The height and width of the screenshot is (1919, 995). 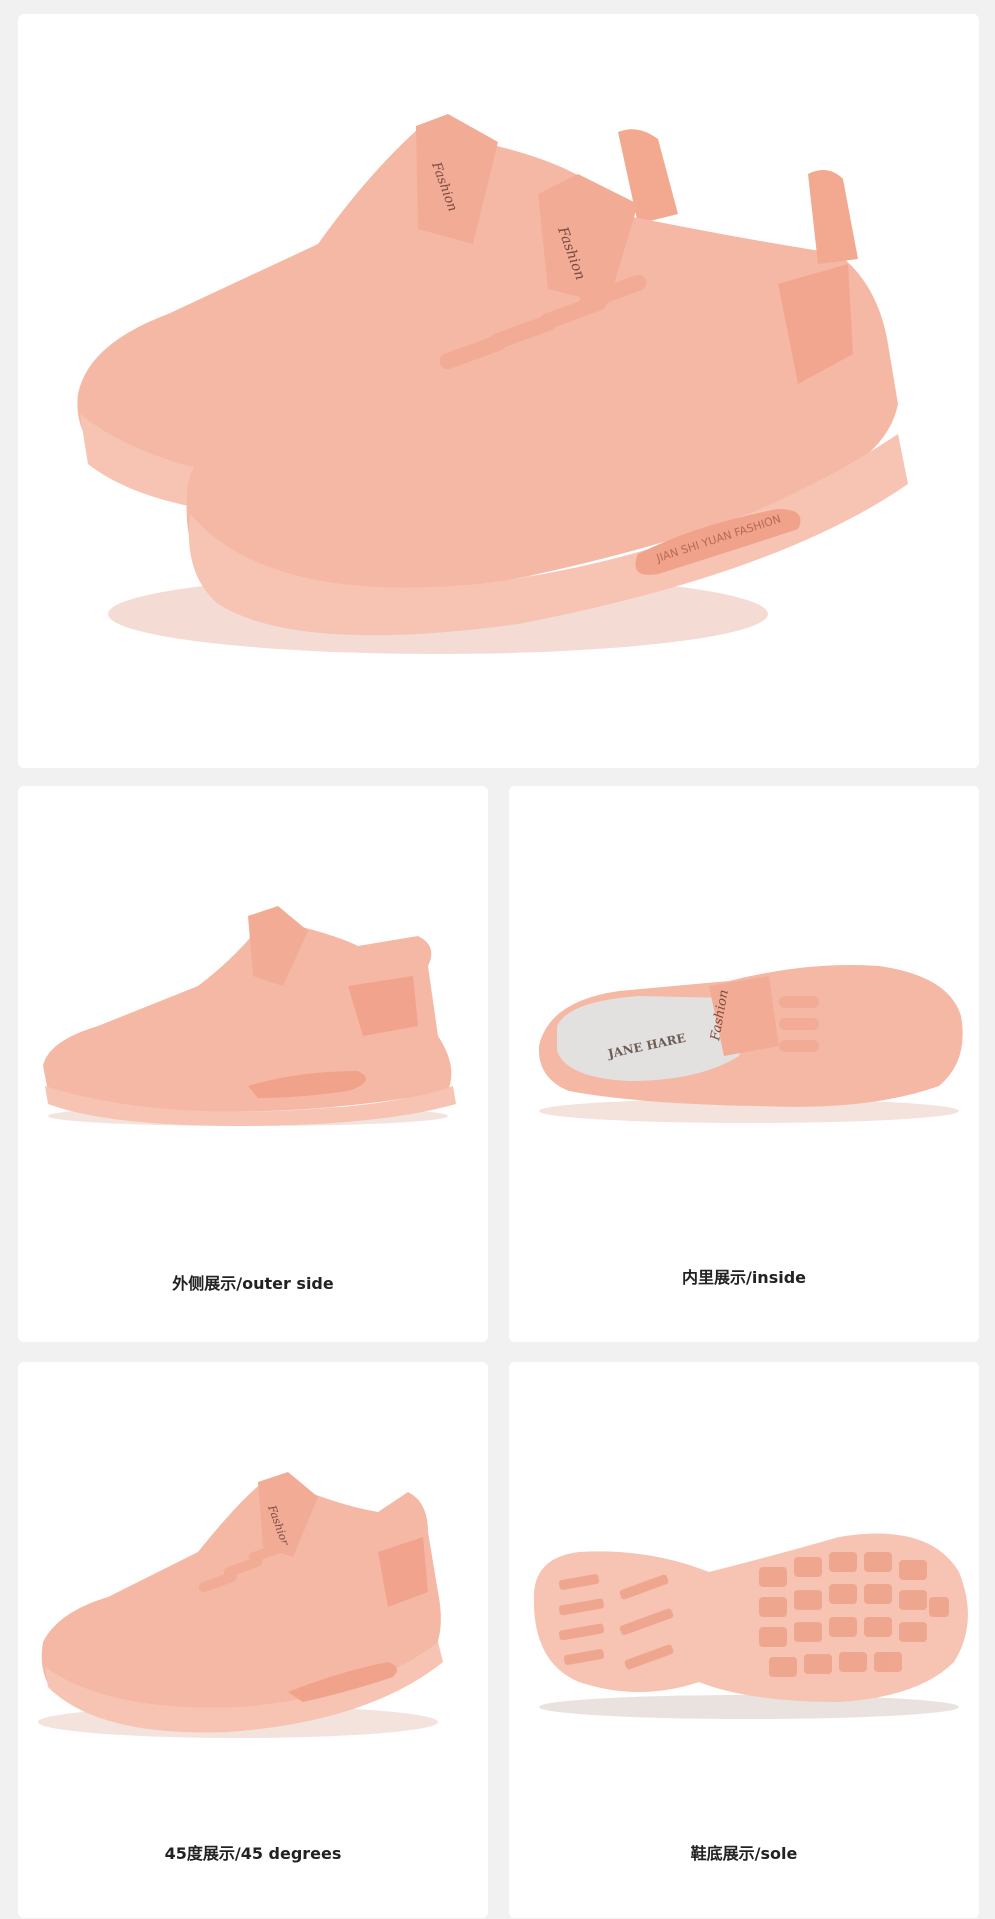 I want to click on sole-shoe-image, so click(x=750, y=1626).